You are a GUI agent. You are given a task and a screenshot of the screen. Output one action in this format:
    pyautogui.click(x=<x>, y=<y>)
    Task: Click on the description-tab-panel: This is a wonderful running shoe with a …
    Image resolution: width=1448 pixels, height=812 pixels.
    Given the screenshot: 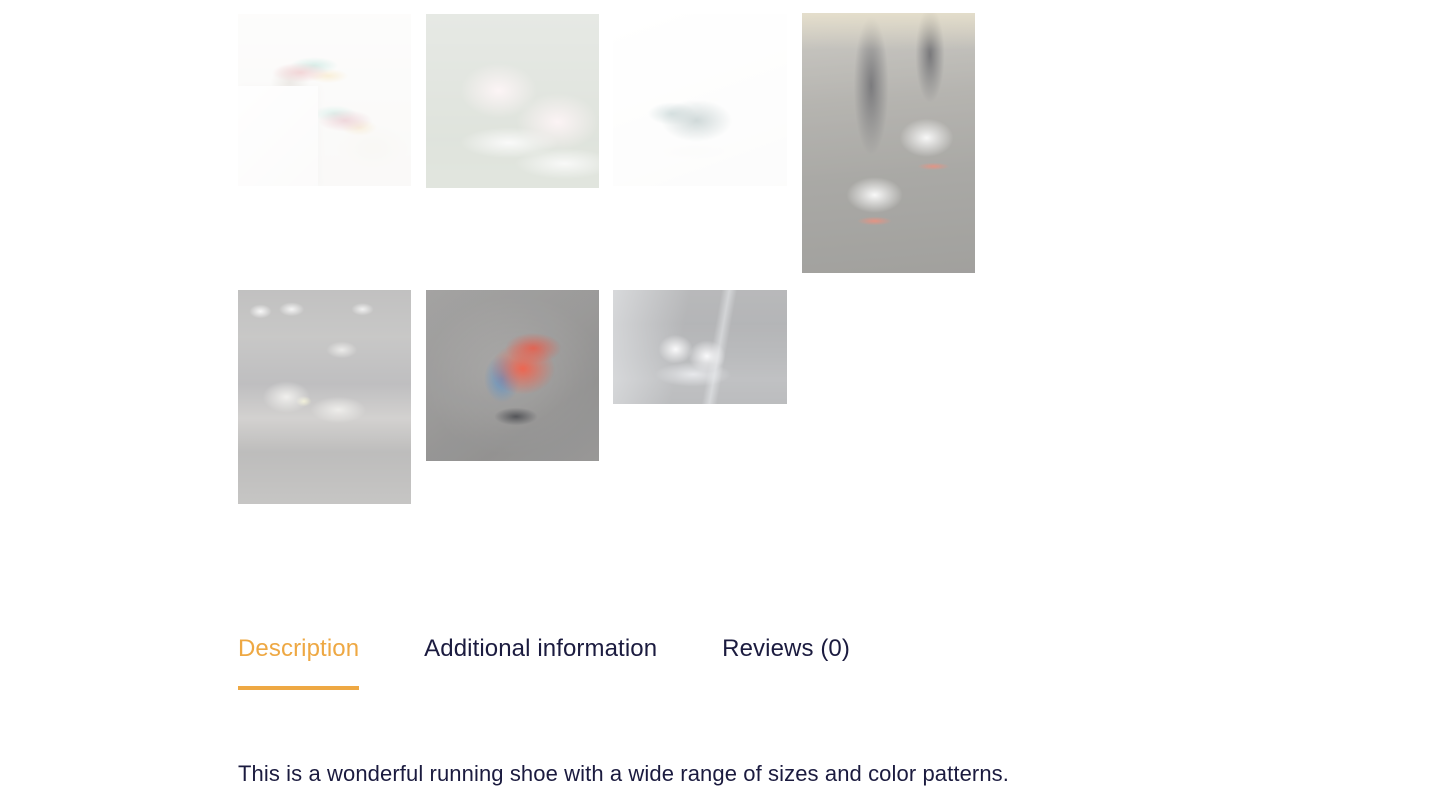 What is the action you would take?
    pyautogui.click(x=788, y=774)
    